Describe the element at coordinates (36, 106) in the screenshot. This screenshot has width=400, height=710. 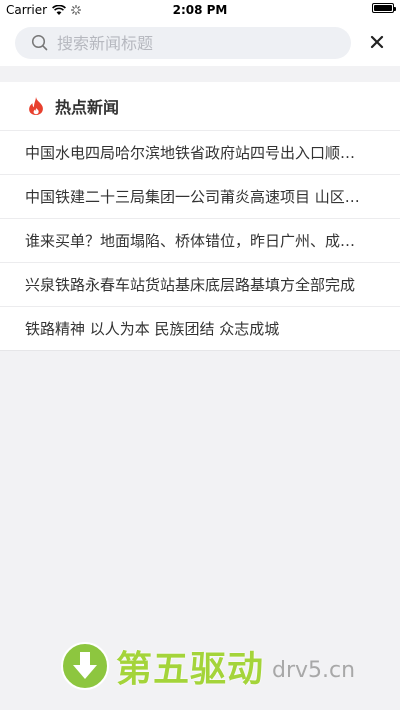
I see `fire-icon` at that location.